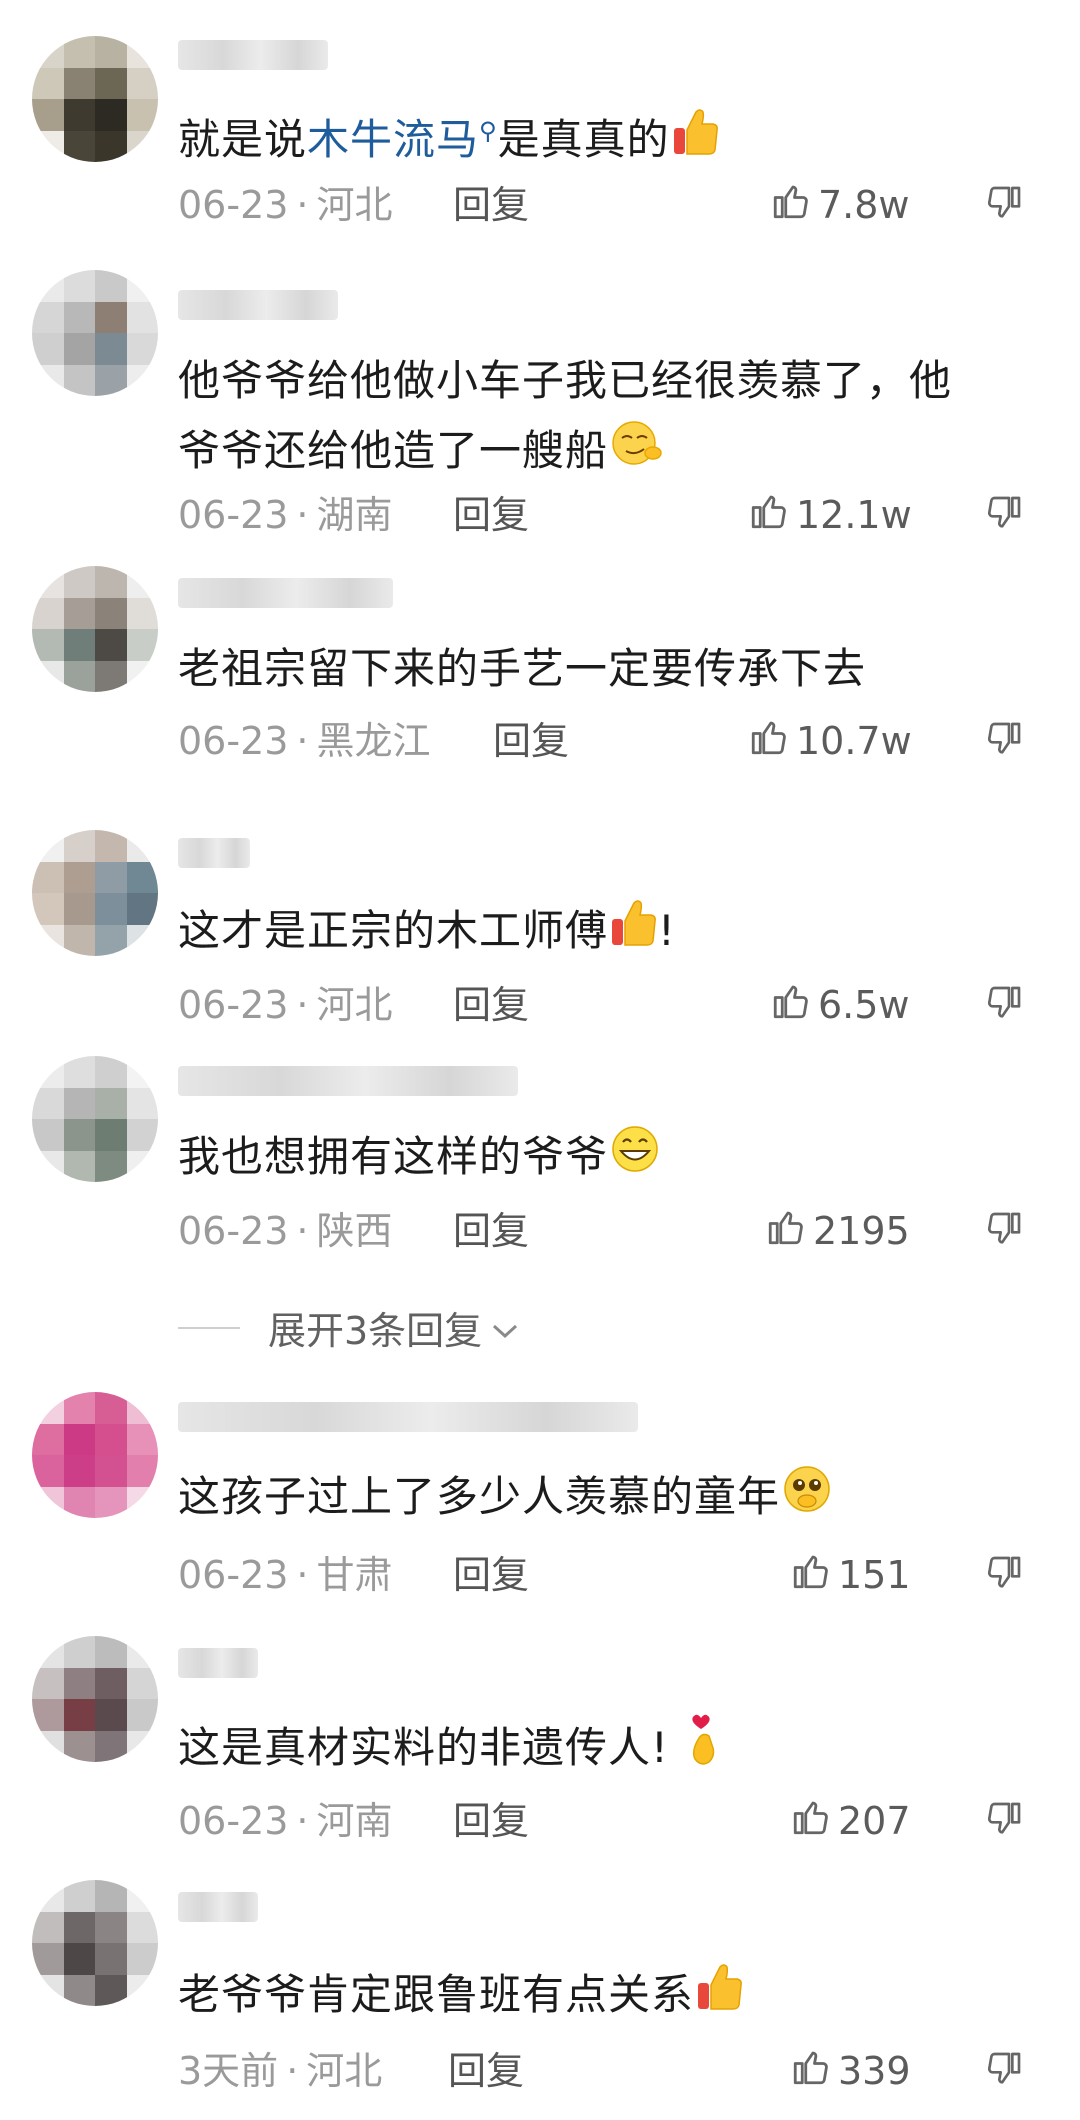 This screenshot has height=2120, width=1080. What do you see at coordinates (874, 1575) in the screenshot?
I see `like-count: 151` at bounding box center [874, 1575].